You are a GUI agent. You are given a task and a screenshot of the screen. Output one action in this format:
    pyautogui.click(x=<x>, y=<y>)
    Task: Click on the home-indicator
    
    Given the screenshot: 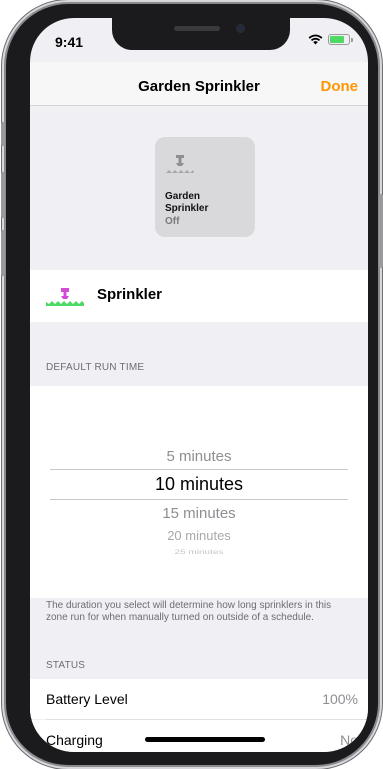 What is the action you would take?
    pyautogui.click(x=205, y=739)
    